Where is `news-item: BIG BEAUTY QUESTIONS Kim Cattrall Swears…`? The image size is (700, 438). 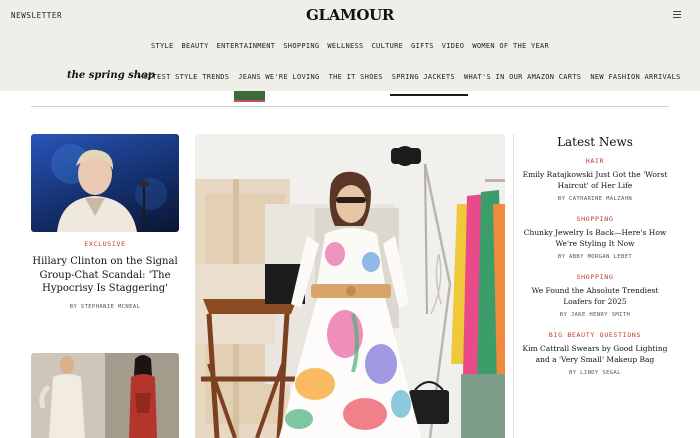 news-item: BIG BEAUTY QUESTIONS Kim Cattrall Swears… is located at coordinates (595, 353).